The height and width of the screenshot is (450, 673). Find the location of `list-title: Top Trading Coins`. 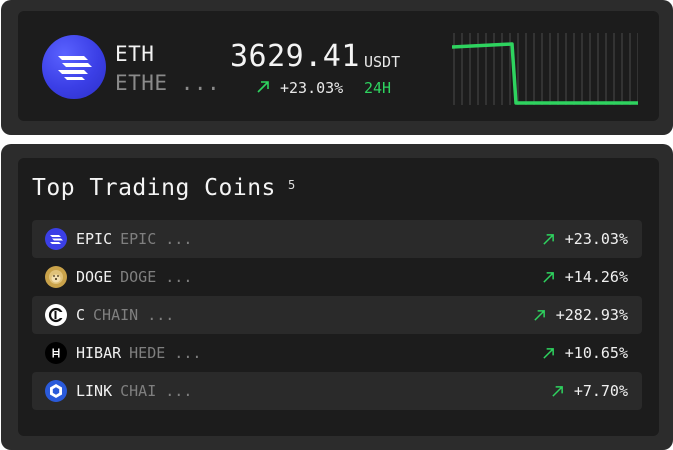

list-title: Top Trading Coins is located at coordinates (154, 188).